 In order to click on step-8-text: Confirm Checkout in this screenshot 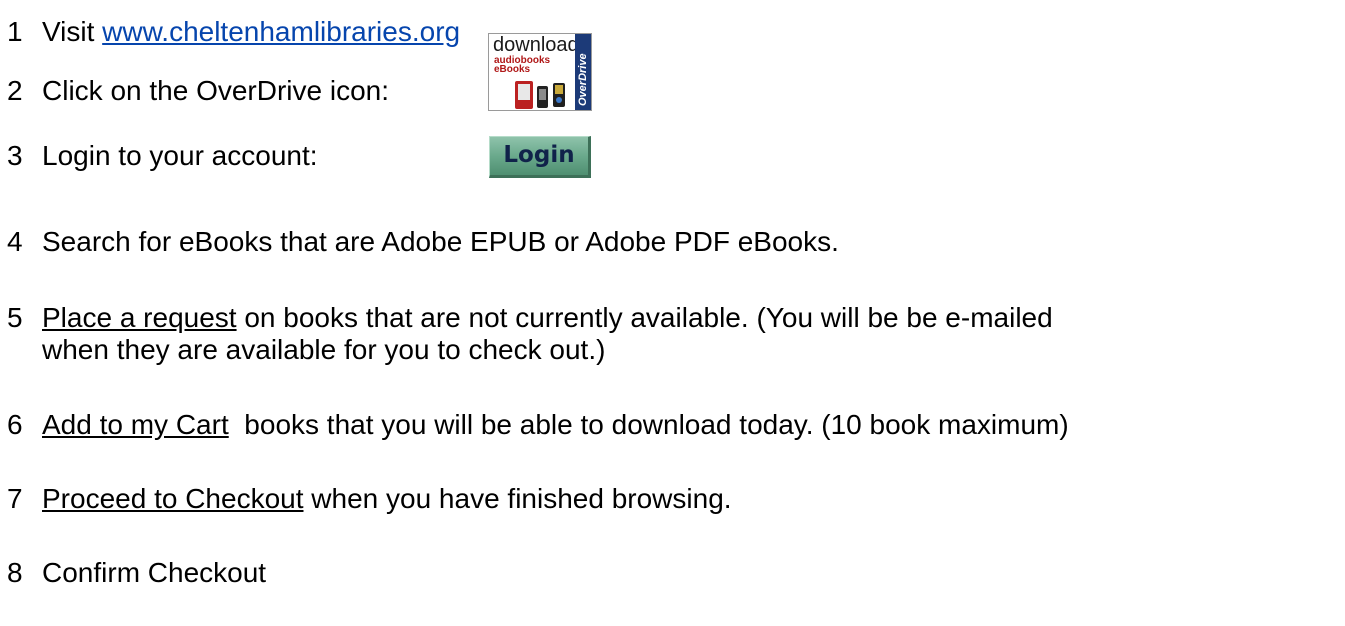, I will do `click(154, 572)`.